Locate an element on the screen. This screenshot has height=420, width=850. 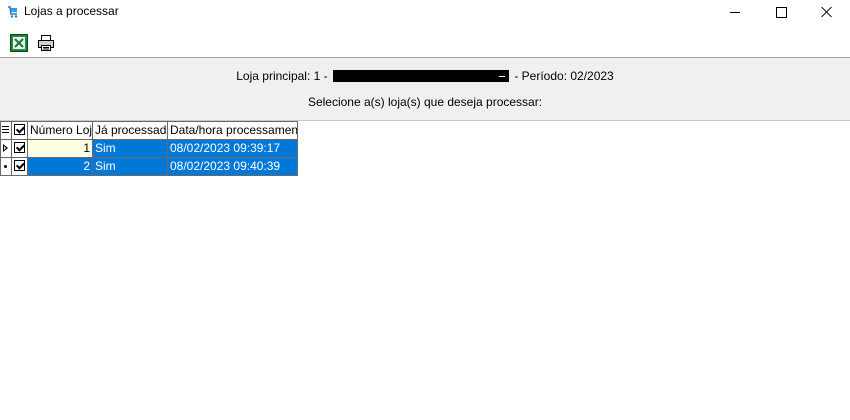
toolbar is located at coordinates (425, 42).